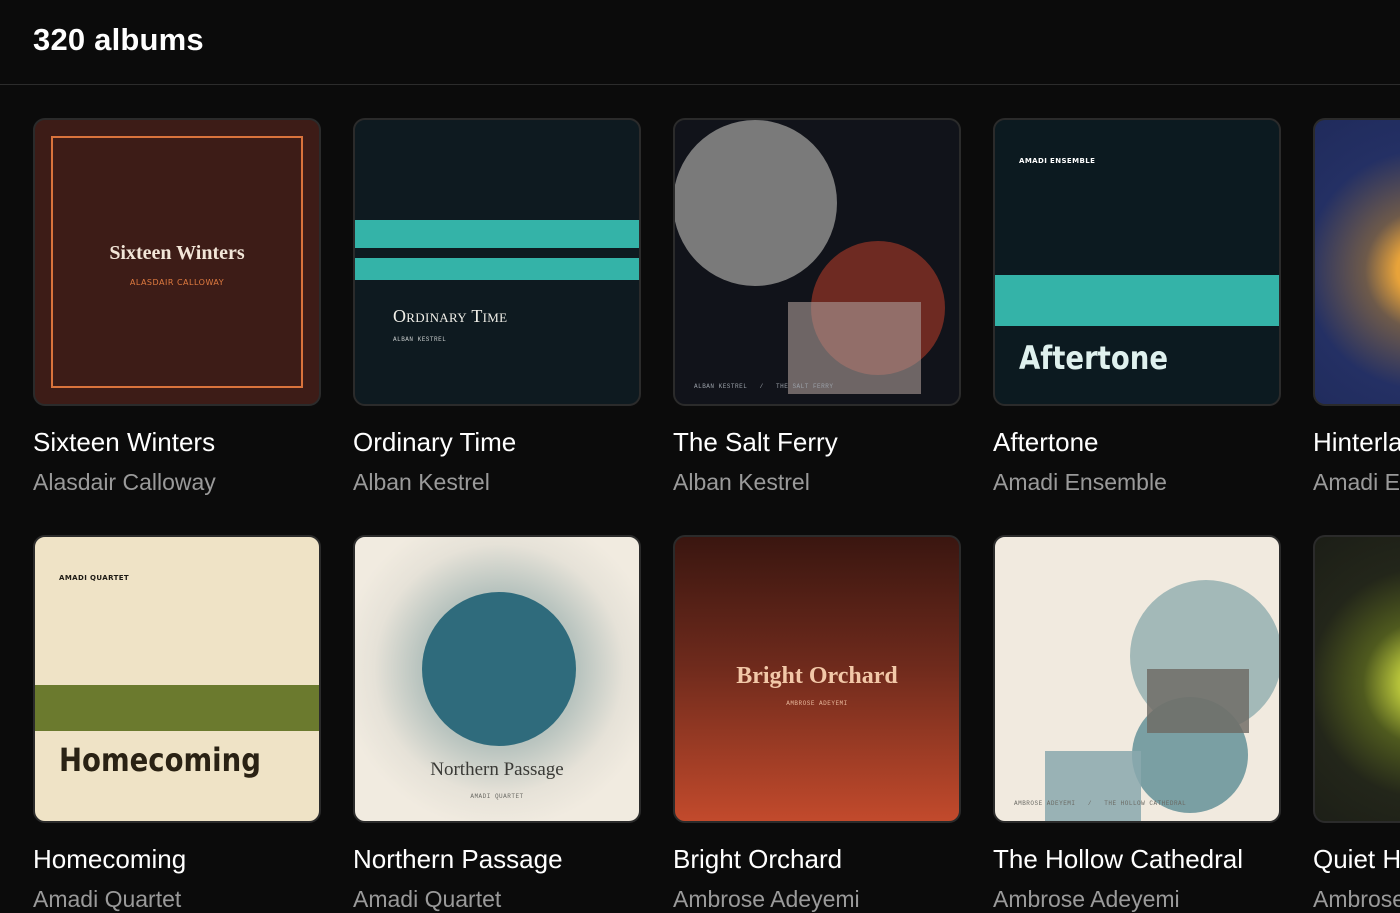 Image resolution: width=1400 pixels, height=913 pixels. Describe the element at coordinates (420, 339) in the screenshot. I see `cover-subtitle: ALBAN KESTREL` at that location.